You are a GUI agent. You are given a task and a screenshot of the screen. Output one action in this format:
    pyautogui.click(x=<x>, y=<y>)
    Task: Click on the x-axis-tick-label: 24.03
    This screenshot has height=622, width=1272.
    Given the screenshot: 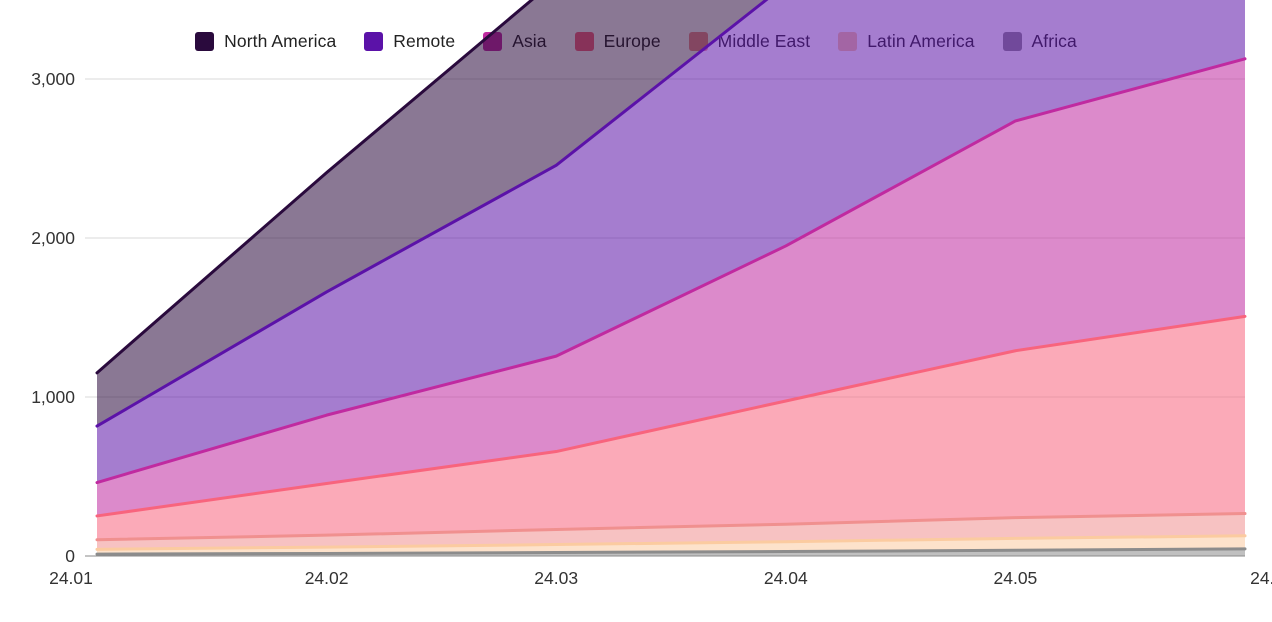 What is the action you would take?
    pyautogui.click(x=556, y=578)
    